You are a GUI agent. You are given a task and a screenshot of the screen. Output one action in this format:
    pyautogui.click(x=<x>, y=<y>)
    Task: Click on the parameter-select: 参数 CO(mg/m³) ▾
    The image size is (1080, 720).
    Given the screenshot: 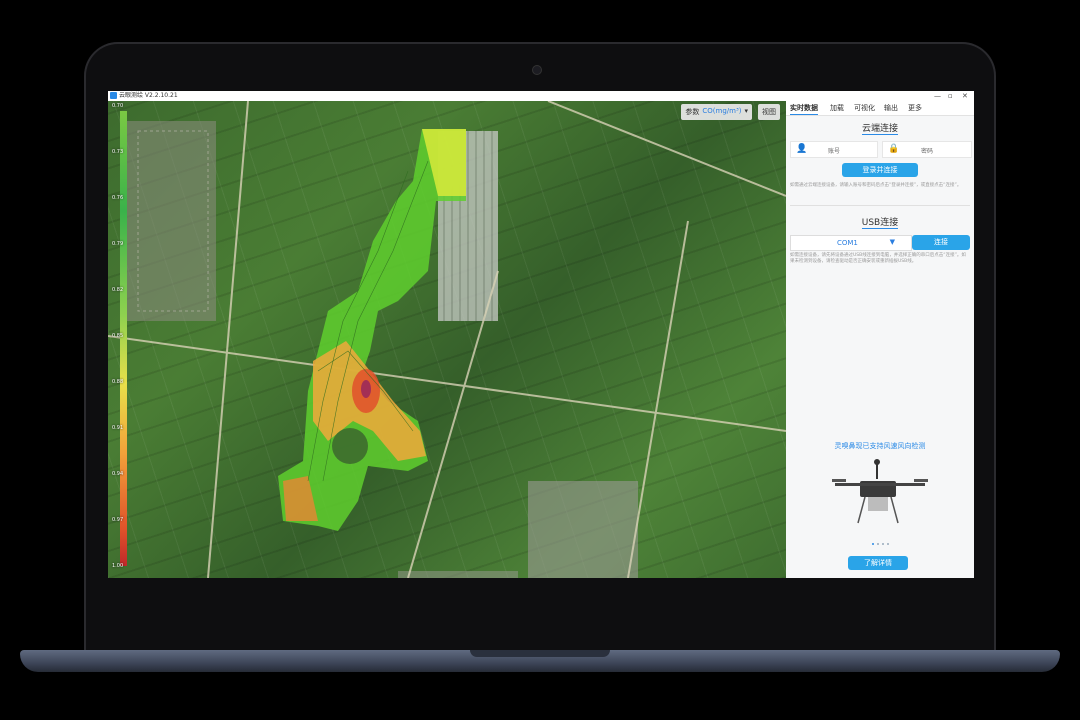 What is the action you would take?
    pyautogui.click(x=716, y=112)
    